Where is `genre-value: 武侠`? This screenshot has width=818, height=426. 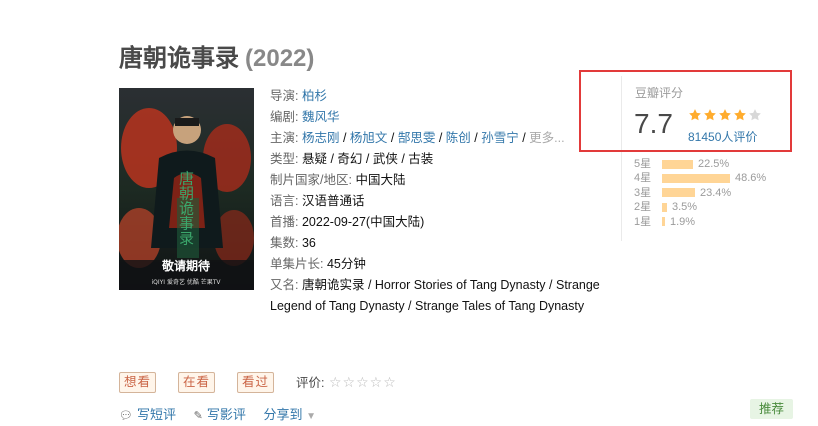
genre-value: 武侠 is located at coordinates (385, 159).